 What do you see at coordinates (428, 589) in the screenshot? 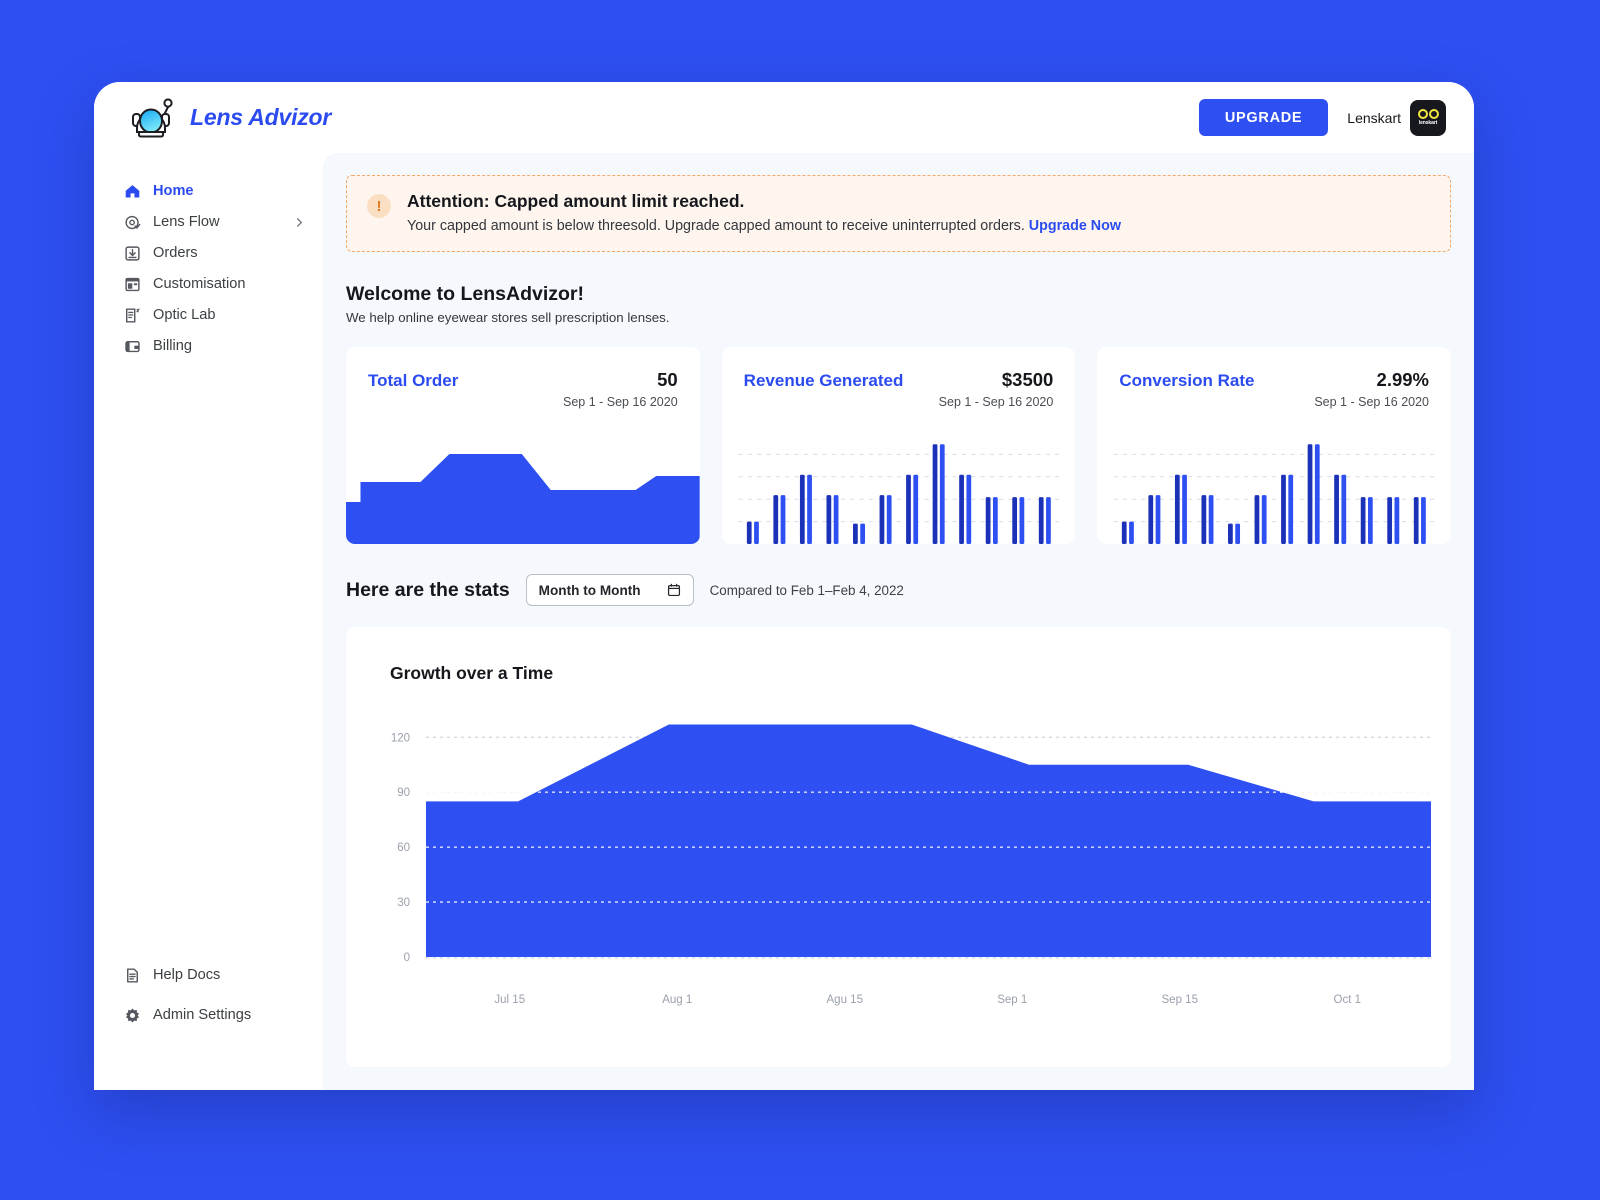
I see `stats-heading: Here are the stats` at bounding box center [428, 589].